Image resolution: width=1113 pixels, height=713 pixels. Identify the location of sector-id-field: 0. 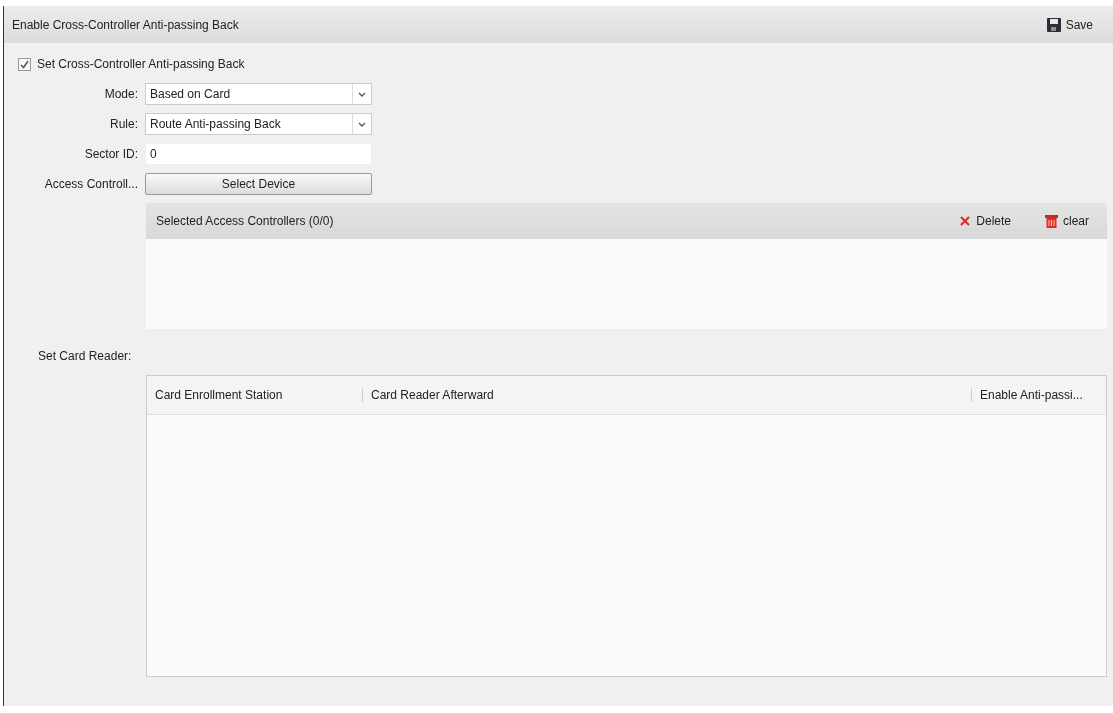
(258, 154).